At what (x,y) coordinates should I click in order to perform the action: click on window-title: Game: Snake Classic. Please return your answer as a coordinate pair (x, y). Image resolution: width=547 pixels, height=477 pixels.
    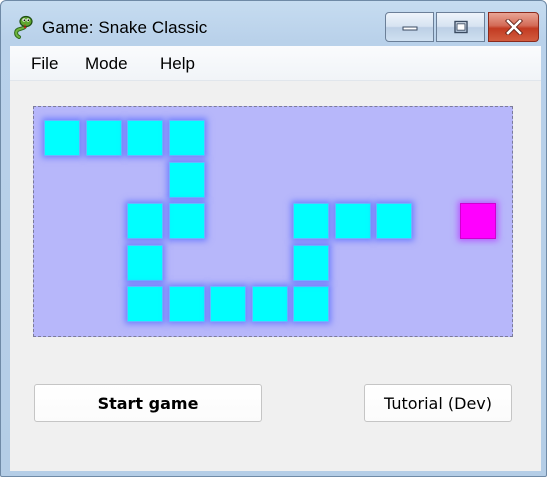
    Looking at the image, I should click on (125, 27).